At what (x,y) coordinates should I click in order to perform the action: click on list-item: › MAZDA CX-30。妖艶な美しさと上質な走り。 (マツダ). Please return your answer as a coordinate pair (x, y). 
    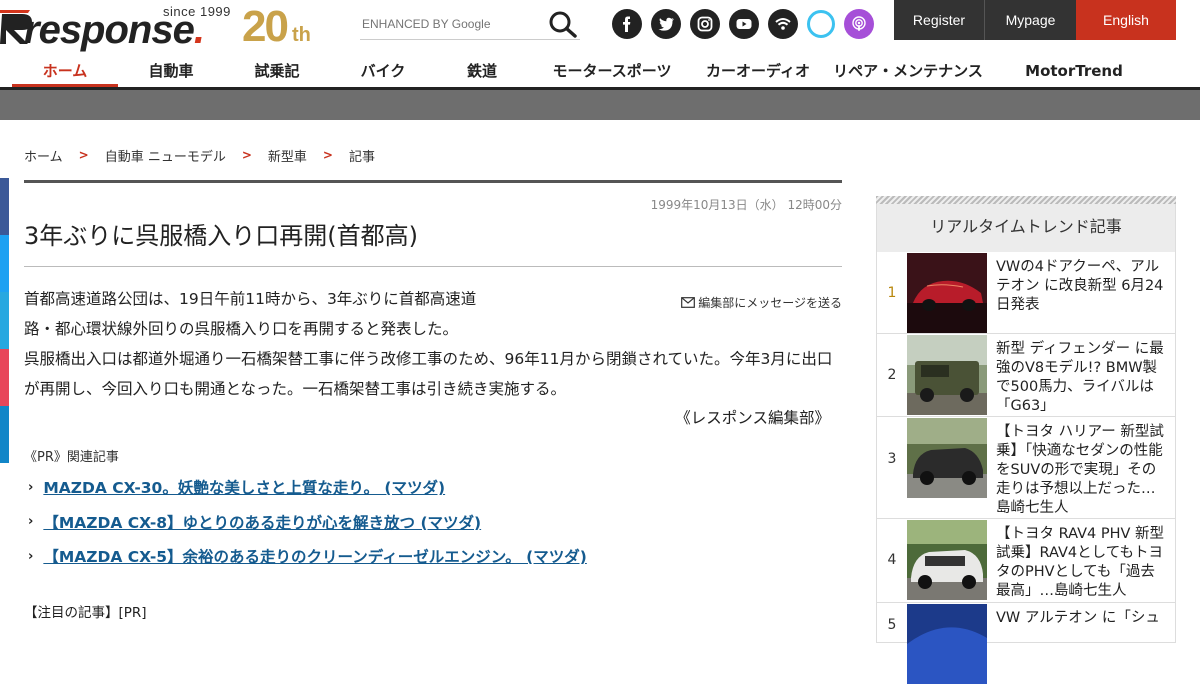
    Looking at the image, I should click on (307, 487).